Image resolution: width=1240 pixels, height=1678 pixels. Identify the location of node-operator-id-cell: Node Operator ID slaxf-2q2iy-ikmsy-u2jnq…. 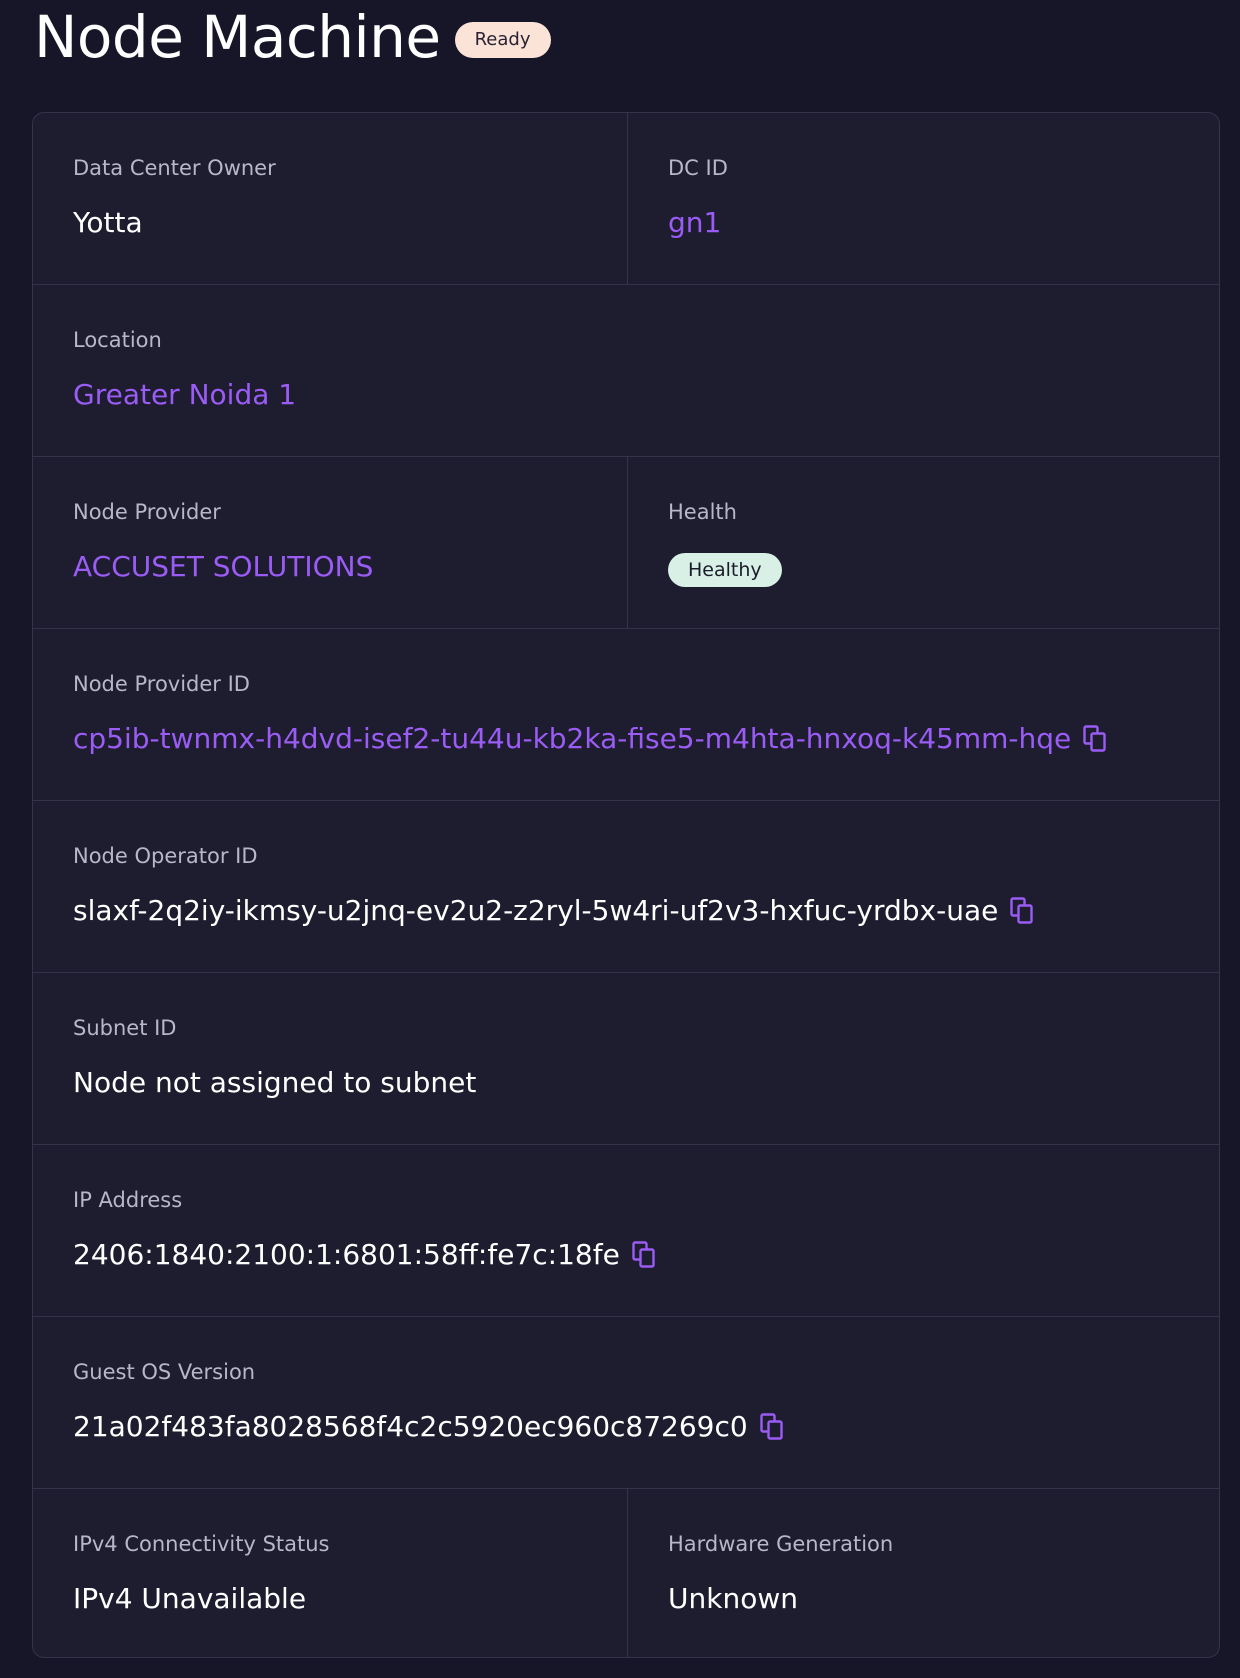
(626, 886).